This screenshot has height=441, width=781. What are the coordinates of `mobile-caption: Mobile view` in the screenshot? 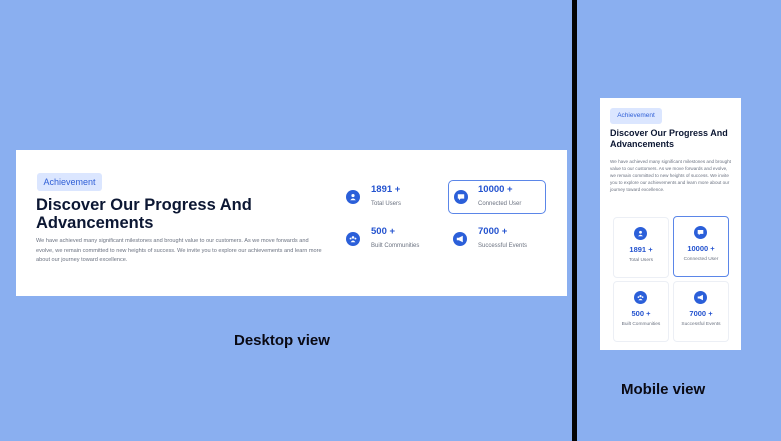 It's located at (663, 389).